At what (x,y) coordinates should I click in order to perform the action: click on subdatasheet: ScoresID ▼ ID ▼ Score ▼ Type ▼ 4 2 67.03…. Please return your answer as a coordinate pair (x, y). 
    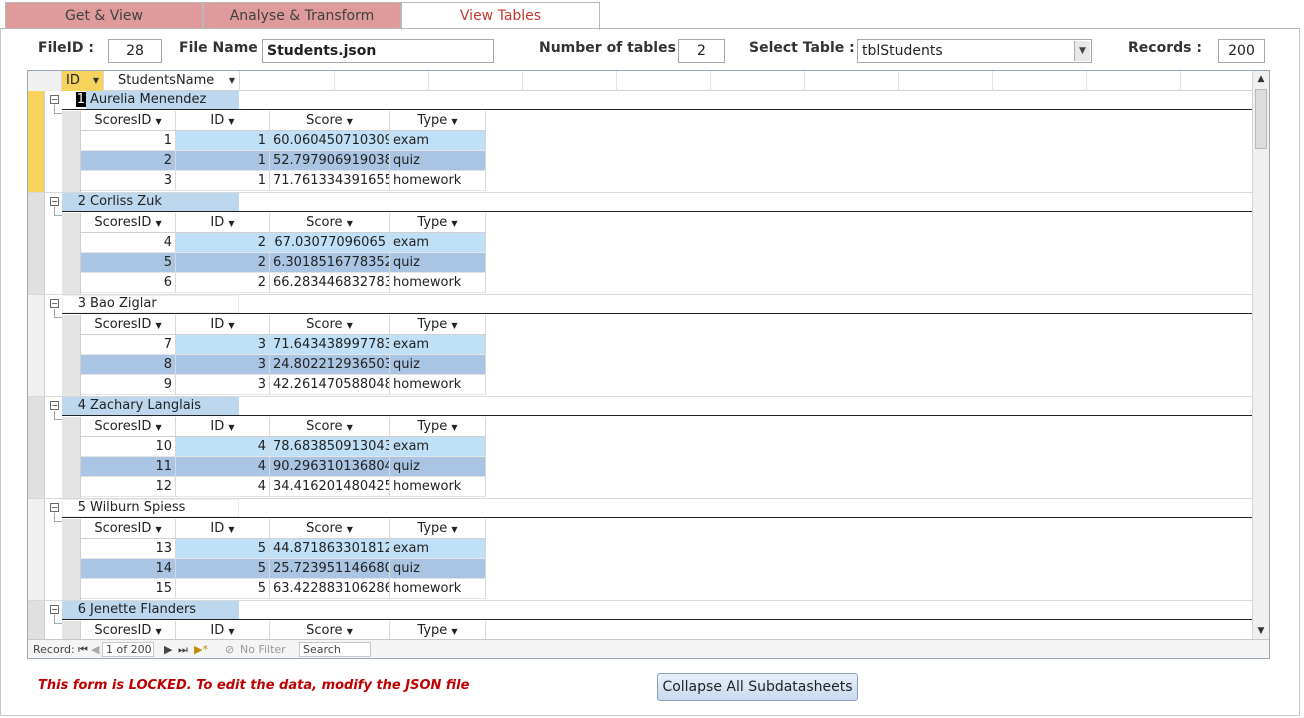
    Looking at the image, I should click on (274, 253).